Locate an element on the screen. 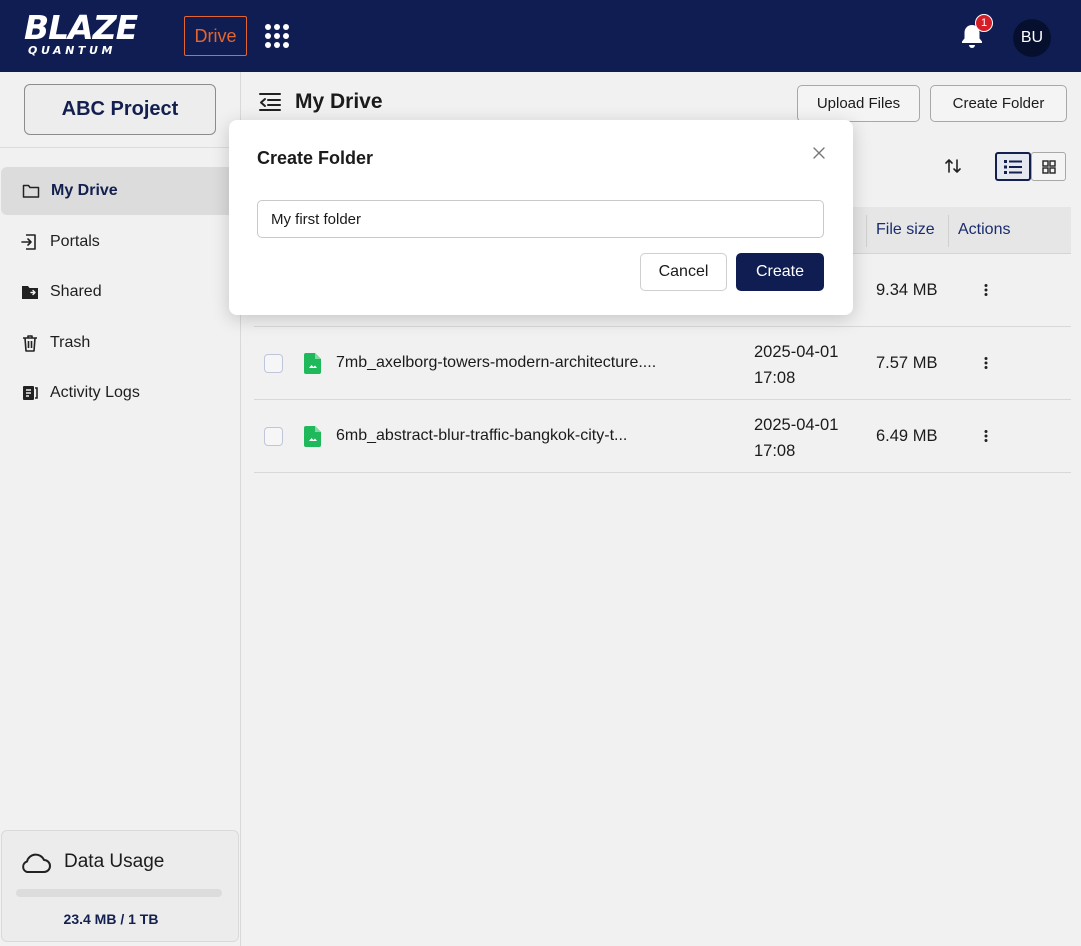  grid-view-toggle is located at coordinates (1048, 166).